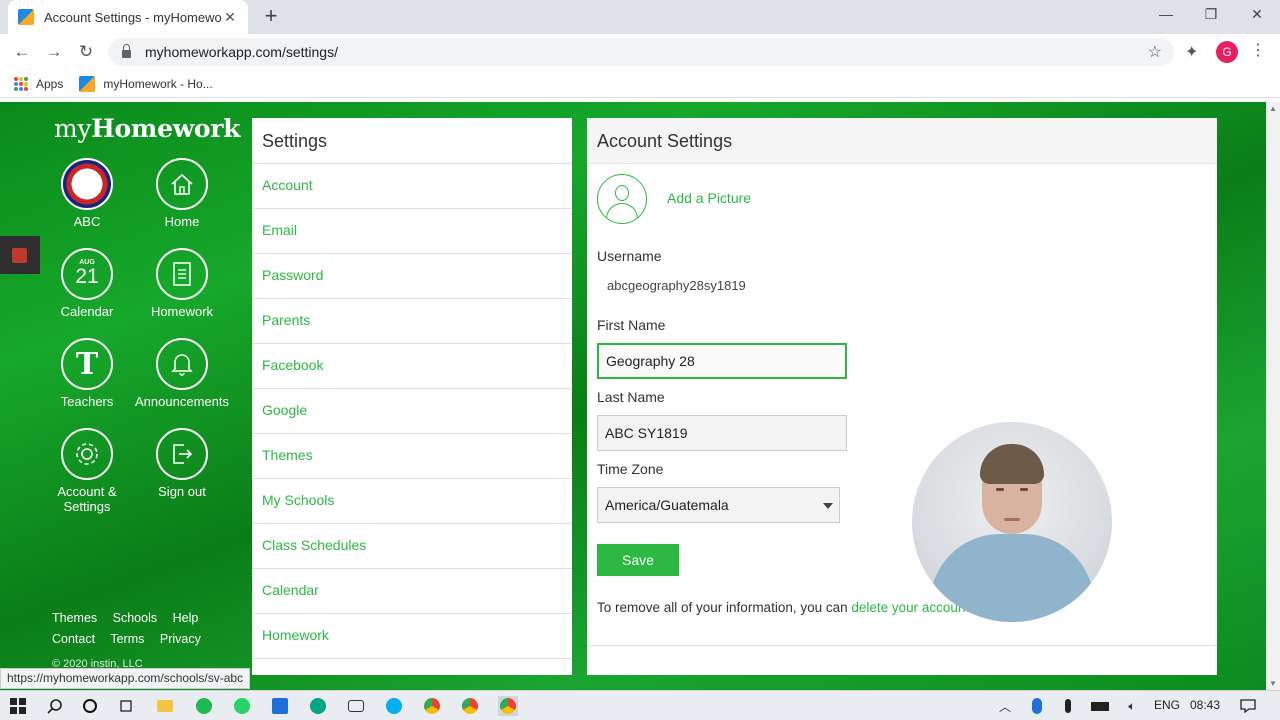 The image size is (1280, 720). Describe the element at coordinates (1211, 14) in the screenshot. I see `window-restore-button: ❐` at that location.